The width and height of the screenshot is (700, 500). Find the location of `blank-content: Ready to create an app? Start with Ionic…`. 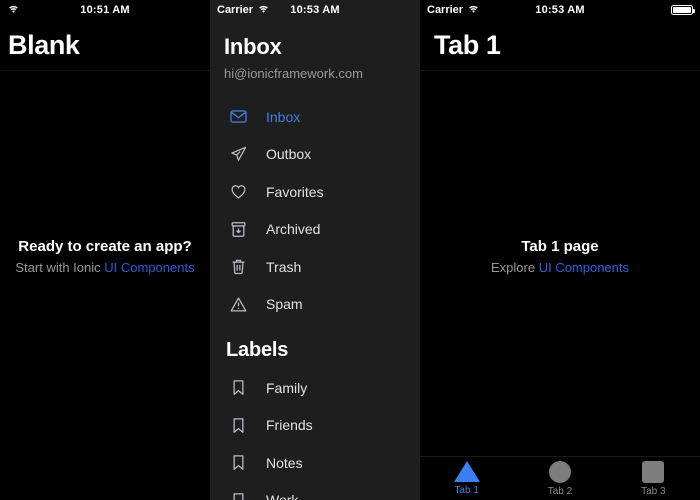

blank-content: Ready to create an app? Start with Ionic… is located at coordinates (105, 256).